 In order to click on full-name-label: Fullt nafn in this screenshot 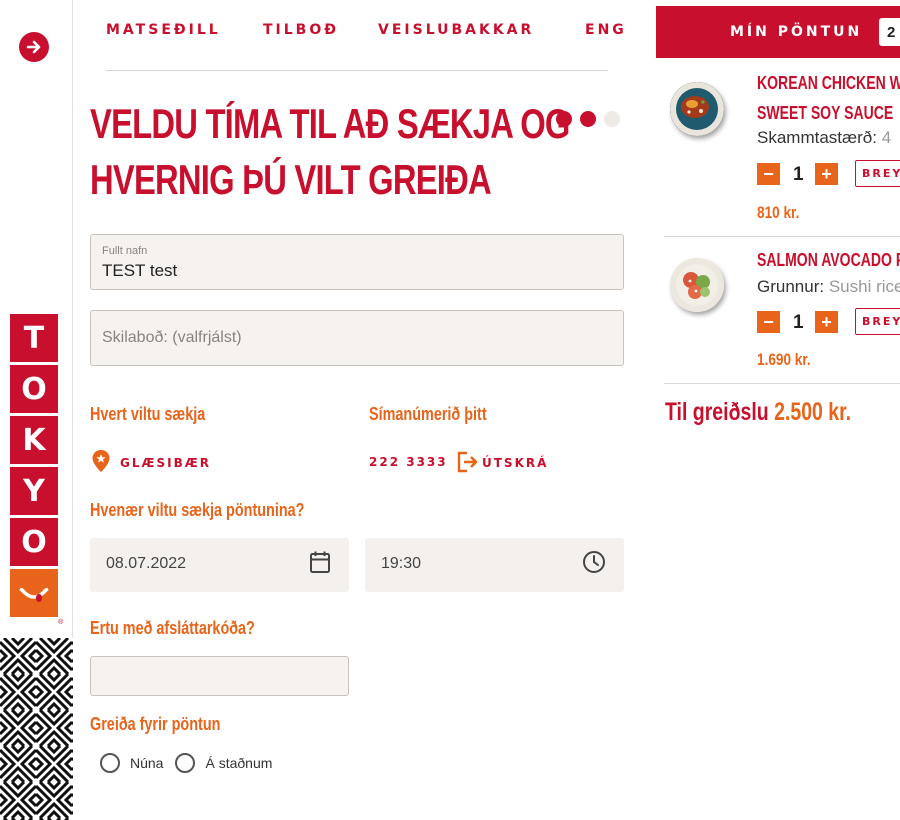, I will do `click(125, 251)`.